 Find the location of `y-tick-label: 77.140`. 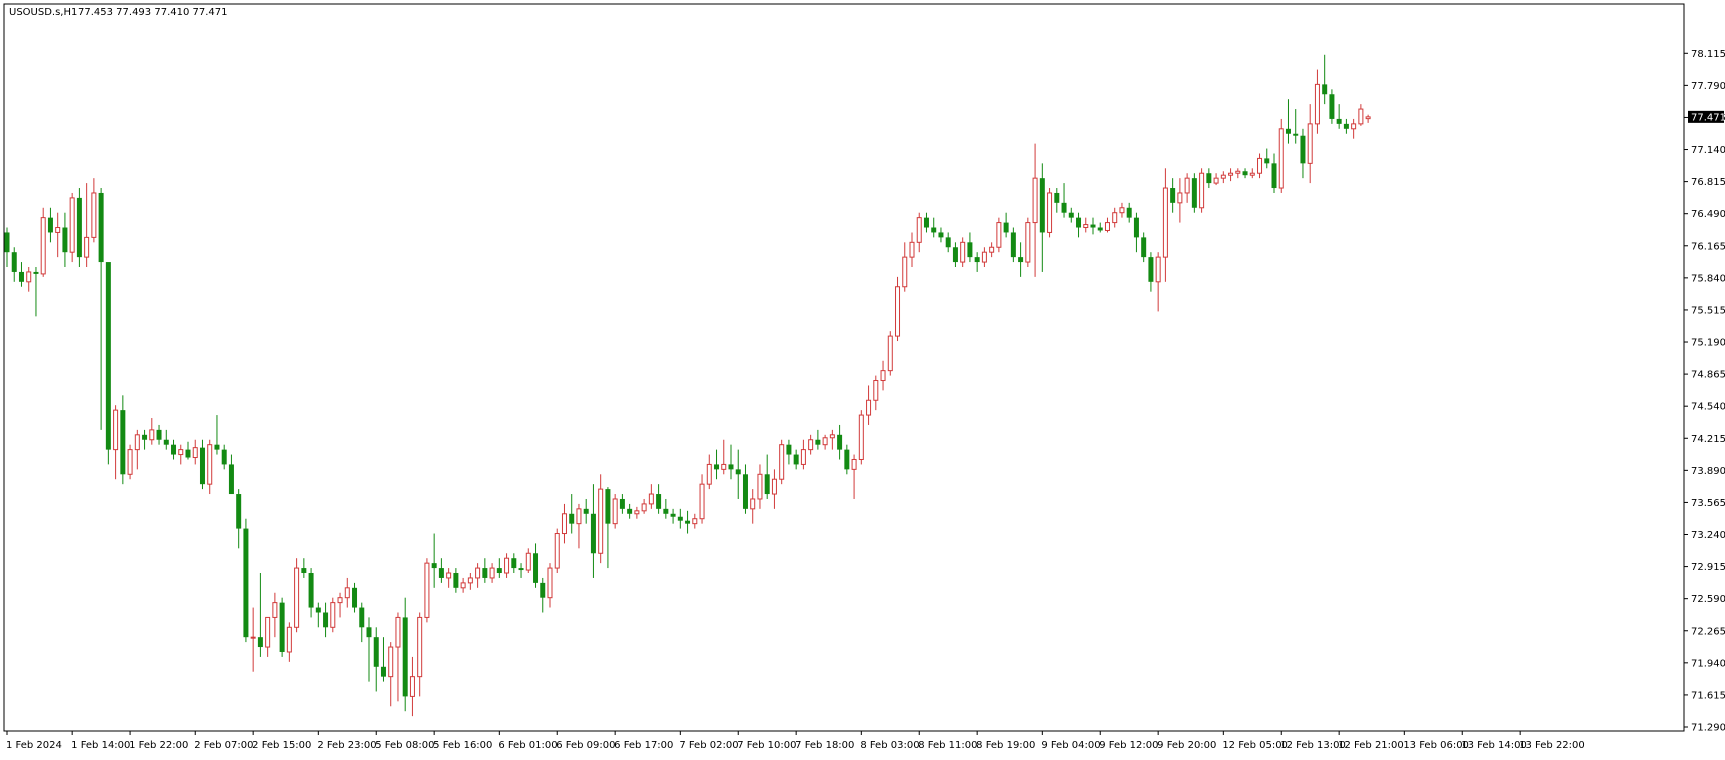

y-tick-label: 77.140 is located at coordinates (1708, 150).